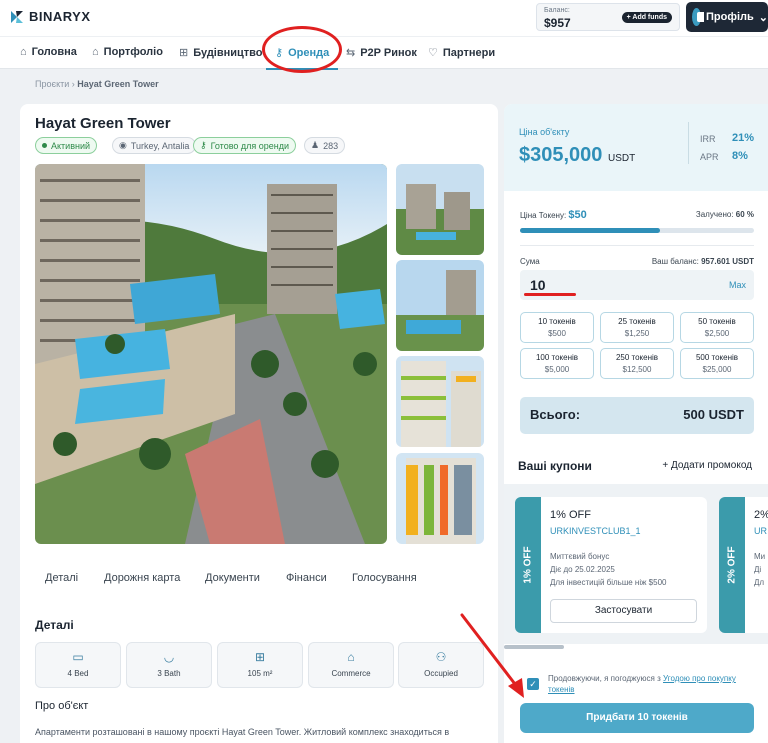 This screenshot has width=768, height=743. Describe the element at coordinates (530, 261) in the screenshot. I see `sum-label: Сума` at that location.